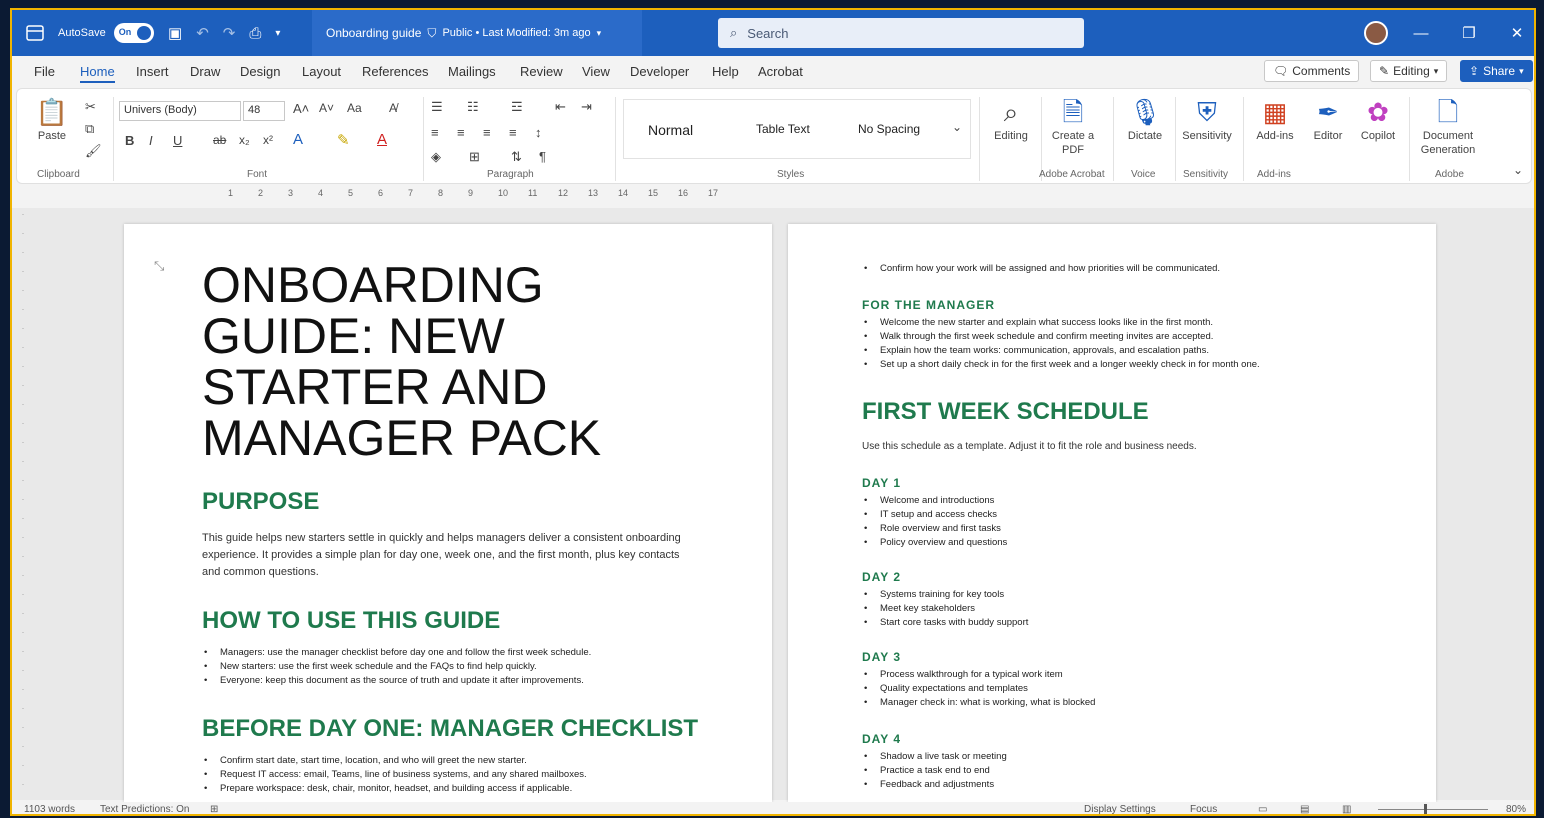 Image resolution: width=1544 pixels, height=818 pixels. Describe the element at coordinates (205, 71) in the screenshot. I see `tab-draw: Draw` at that location.